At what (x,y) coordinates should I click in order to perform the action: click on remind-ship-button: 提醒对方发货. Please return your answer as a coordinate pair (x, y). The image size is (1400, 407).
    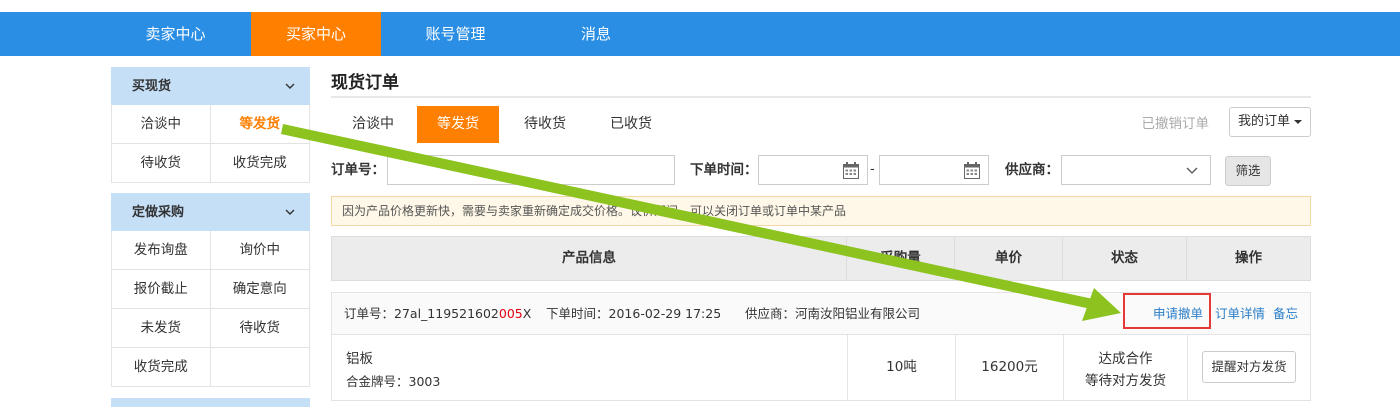
    Looking at the image, I should click on (1249, 367).